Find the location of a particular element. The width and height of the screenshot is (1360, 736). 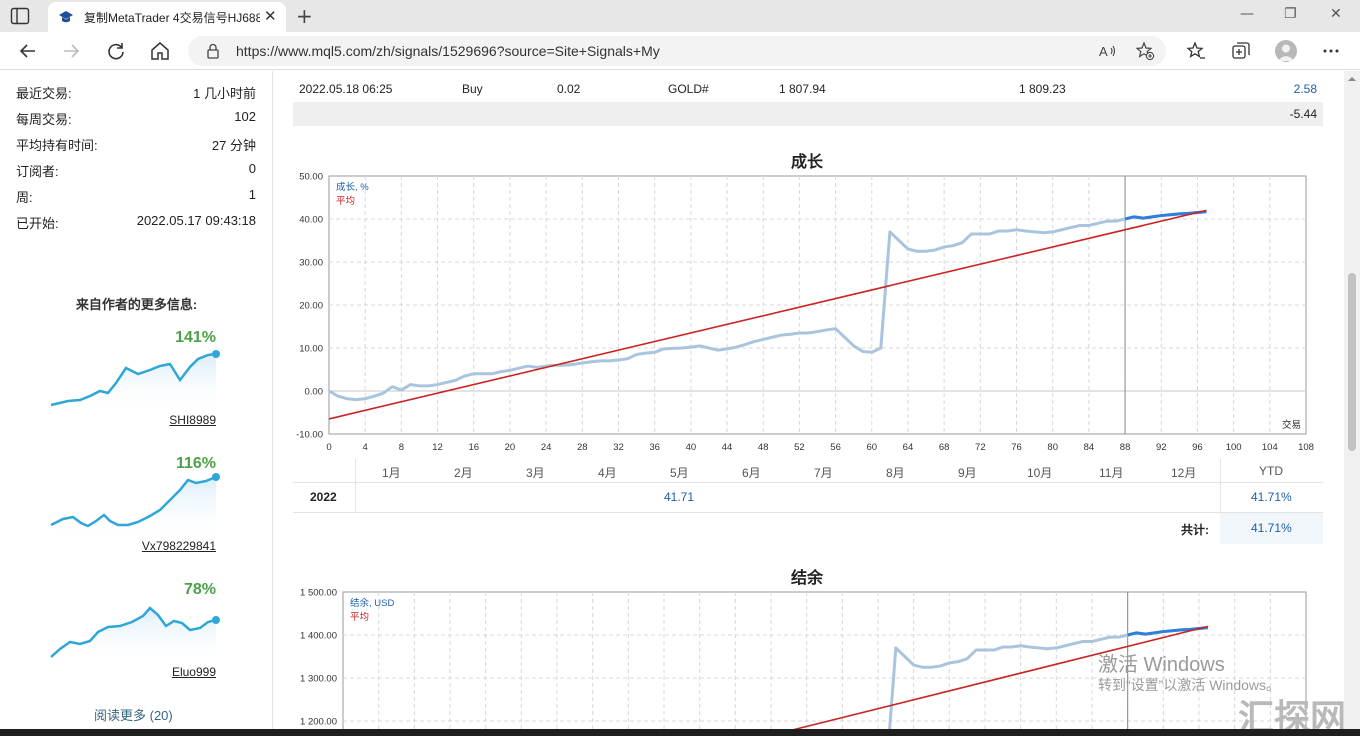

y-tick-label: 0.00 is located at coordinates (314, 392).